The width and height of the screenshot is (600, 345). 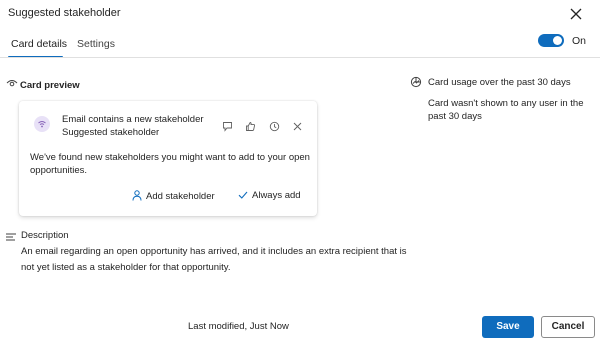 What do you see at coordinates (300, 57) in the screenshot?
I see `tab-divider` at bounding box center [300, 57].